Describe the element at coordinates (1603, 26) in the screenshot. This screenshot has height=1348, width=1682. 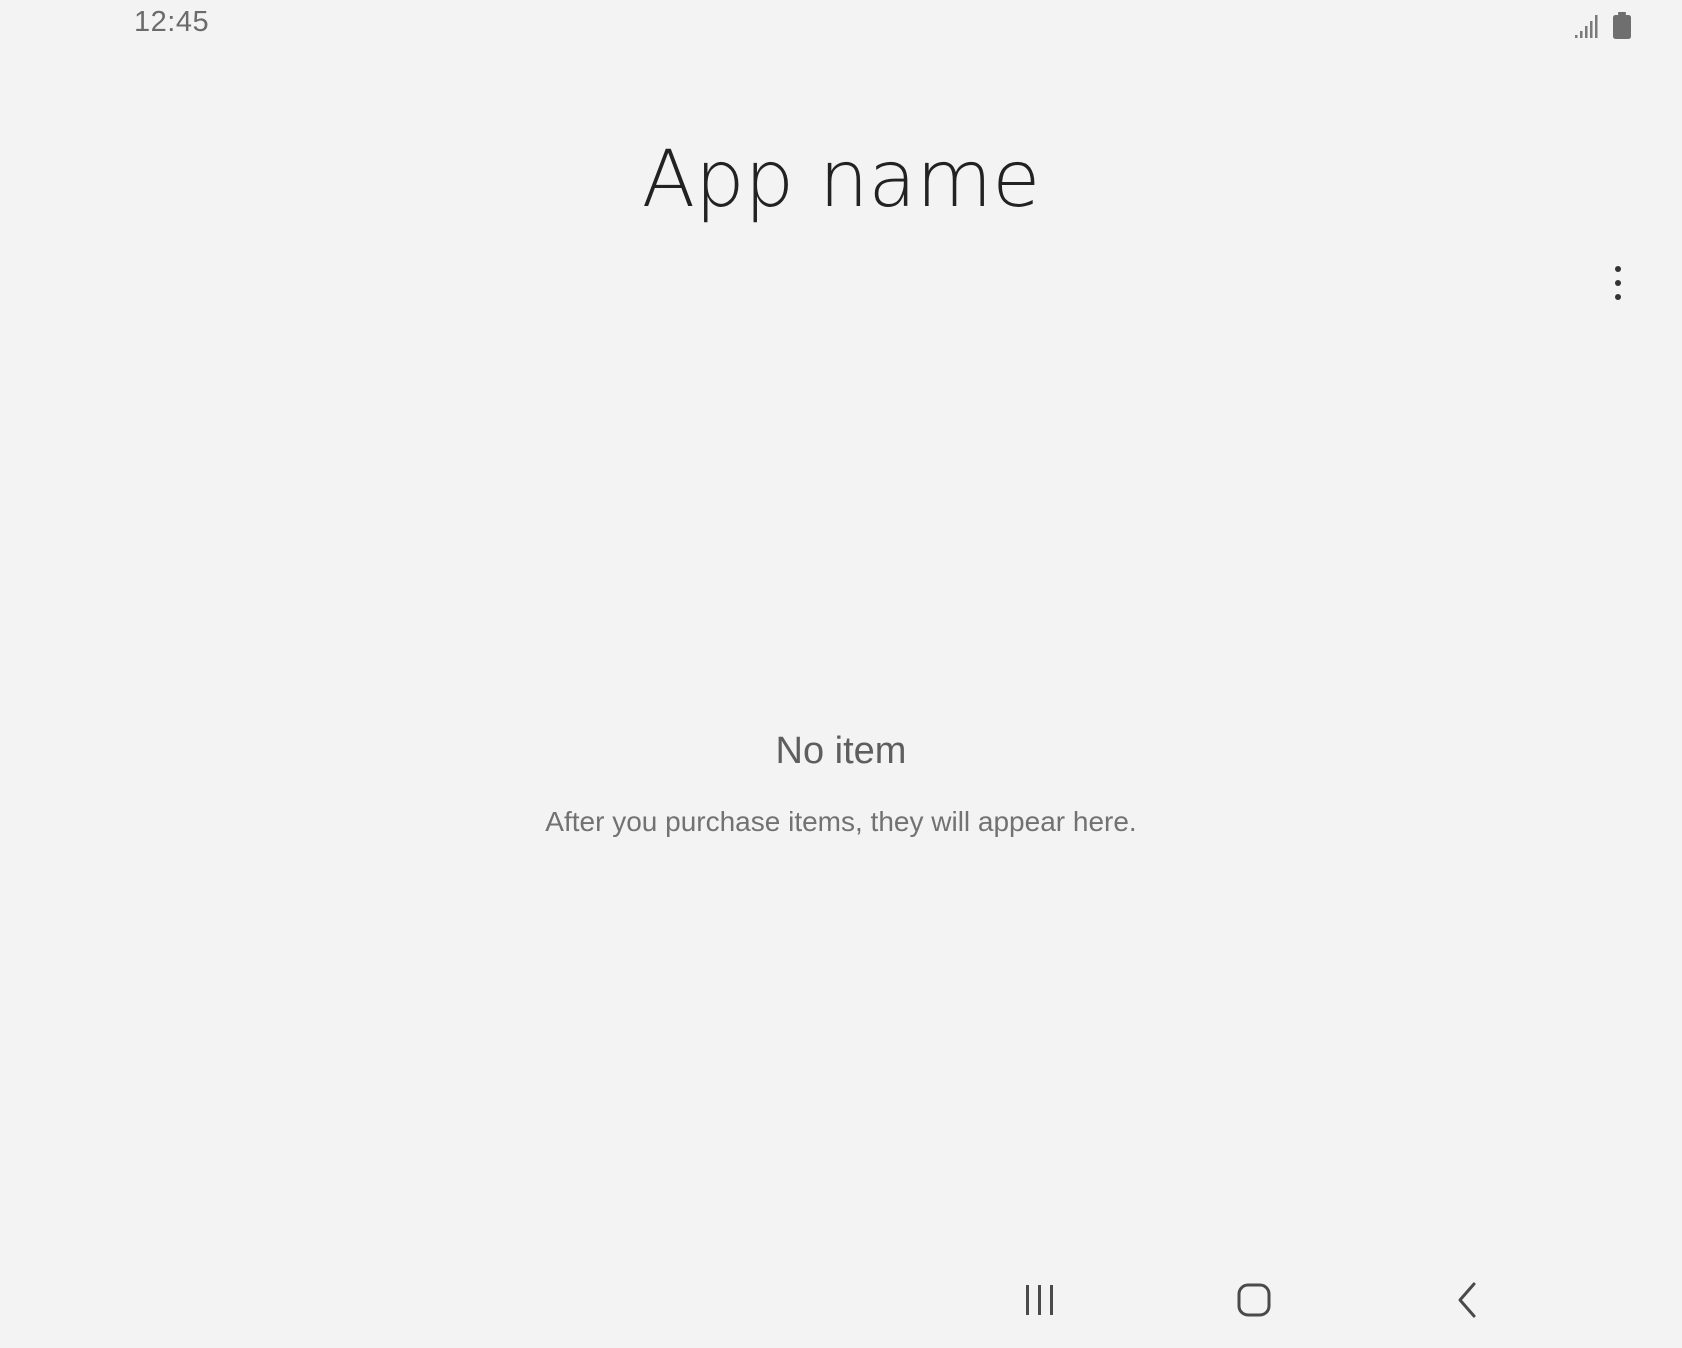
I see `status-icons` at that location.